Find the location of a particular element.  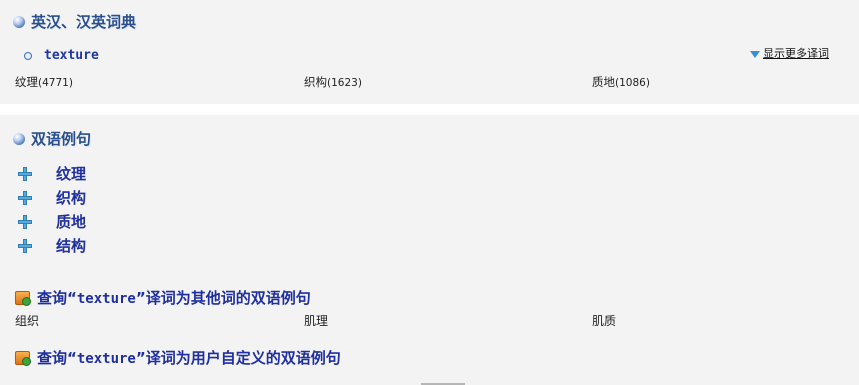

bilingual-section-title: 双语例句 is located at coordinates (52, 138).